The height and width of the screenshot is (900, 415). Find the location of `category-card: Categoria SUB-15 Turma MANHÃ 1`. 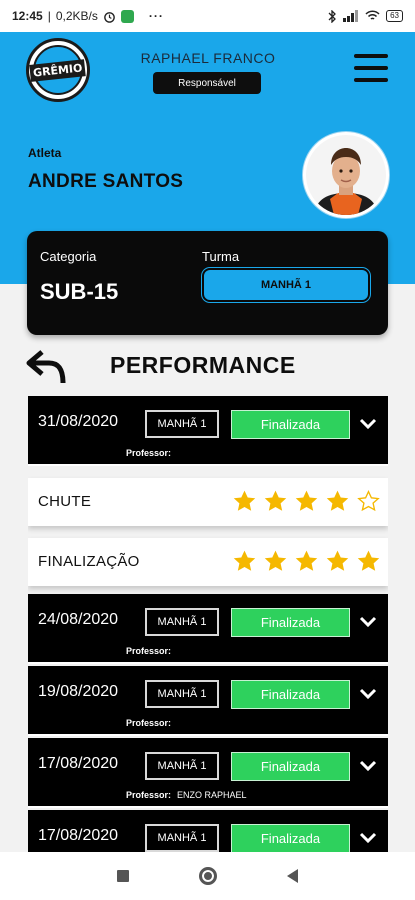

category-card: Categoria SUB-15 Turma MANHÃ 1 is located at coordinates (207, 283).